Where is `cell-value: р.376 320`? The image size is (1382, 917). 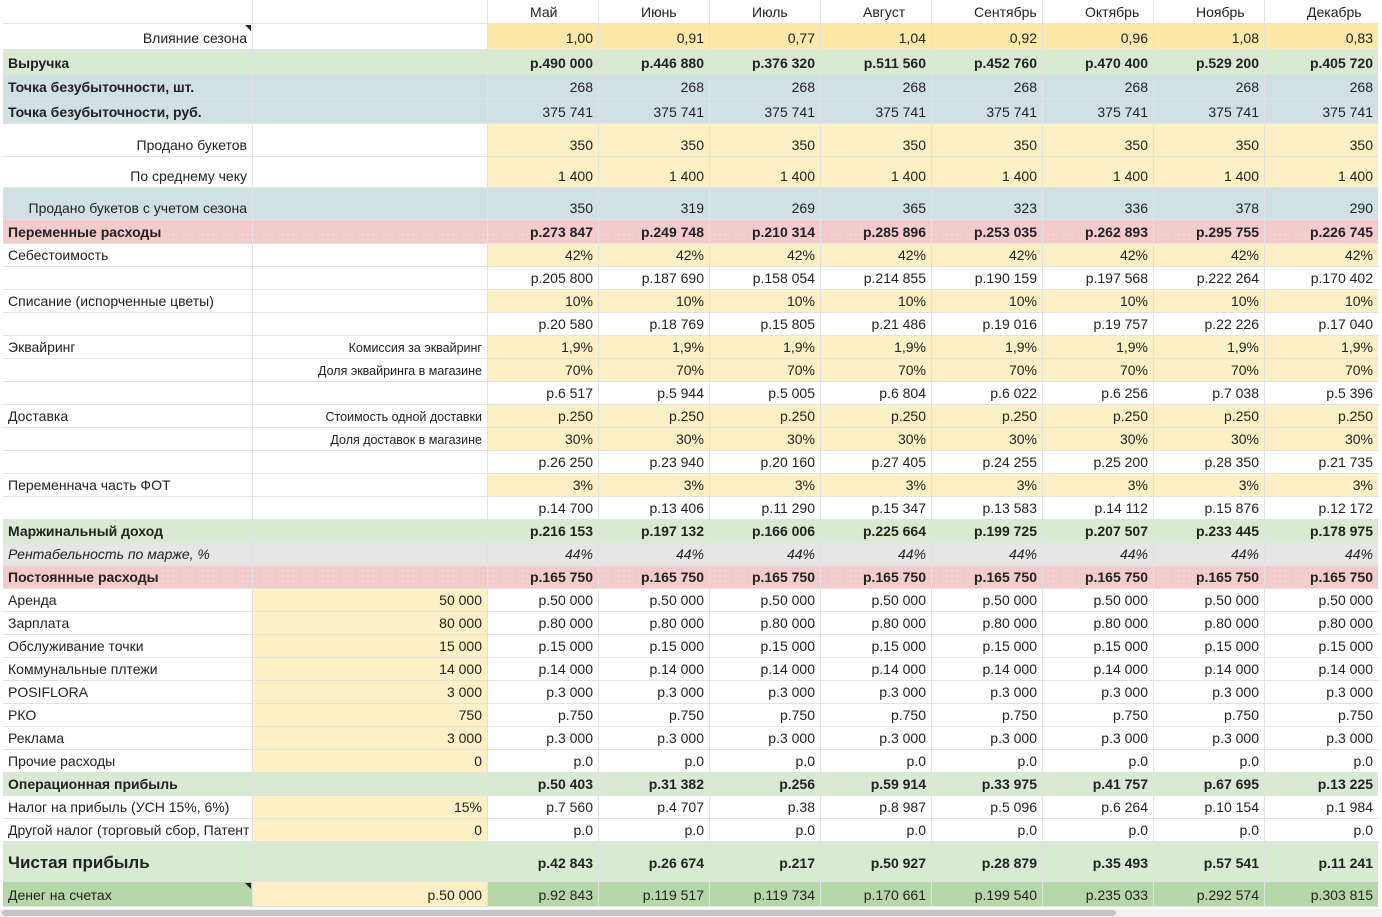 cell-value: р.376 320 is located at coordinates (765, 62).